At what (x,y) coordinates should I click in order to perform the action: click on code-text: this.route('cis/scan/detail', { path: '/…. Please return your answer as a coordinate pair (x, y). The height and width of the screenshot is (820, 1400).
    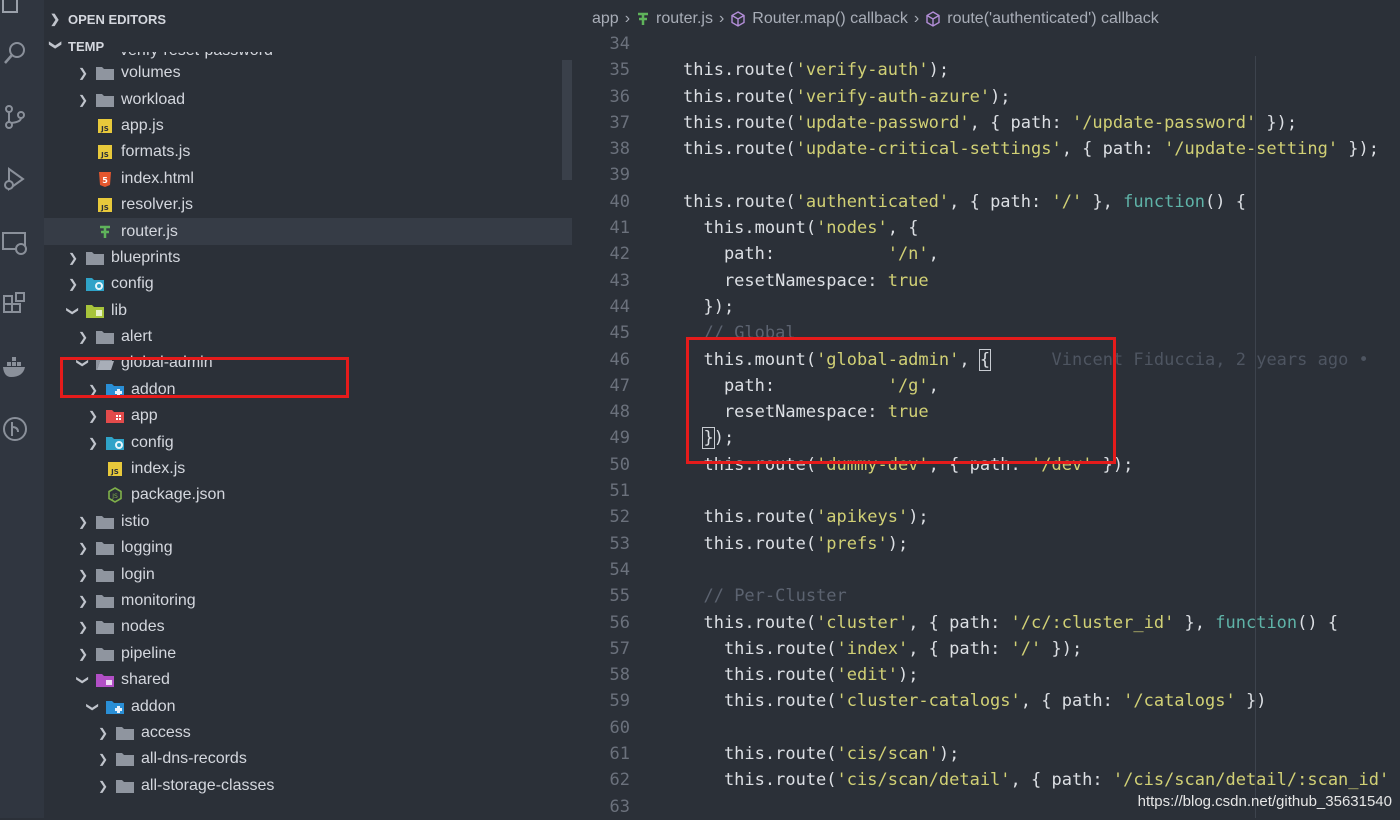
    Looking at the image, I should click on (1036, 780).